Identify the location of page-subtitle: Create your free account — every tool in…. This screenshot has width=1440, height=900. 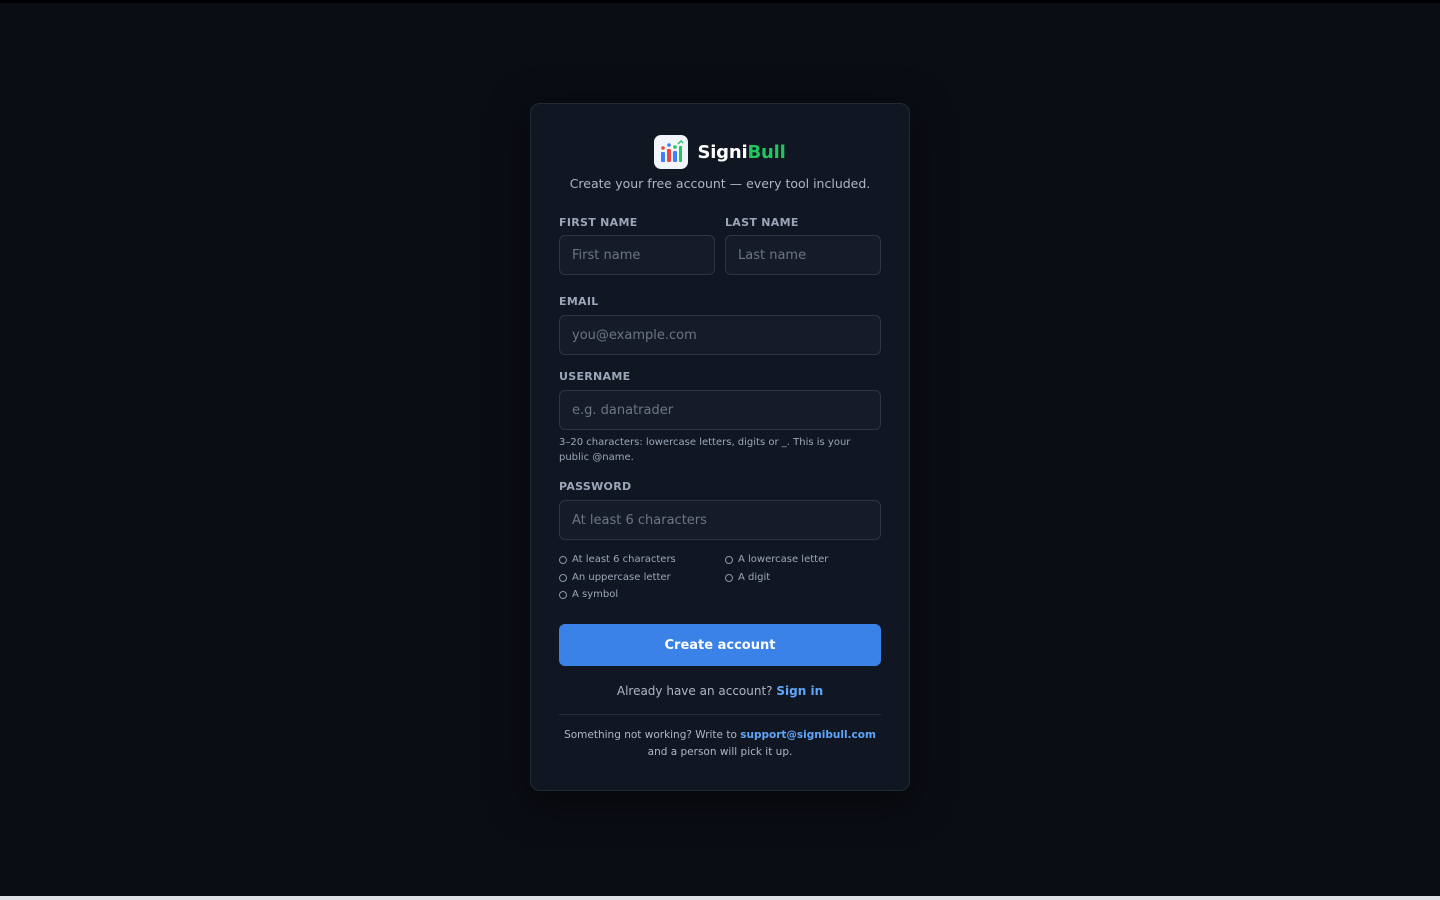
(720, 183).